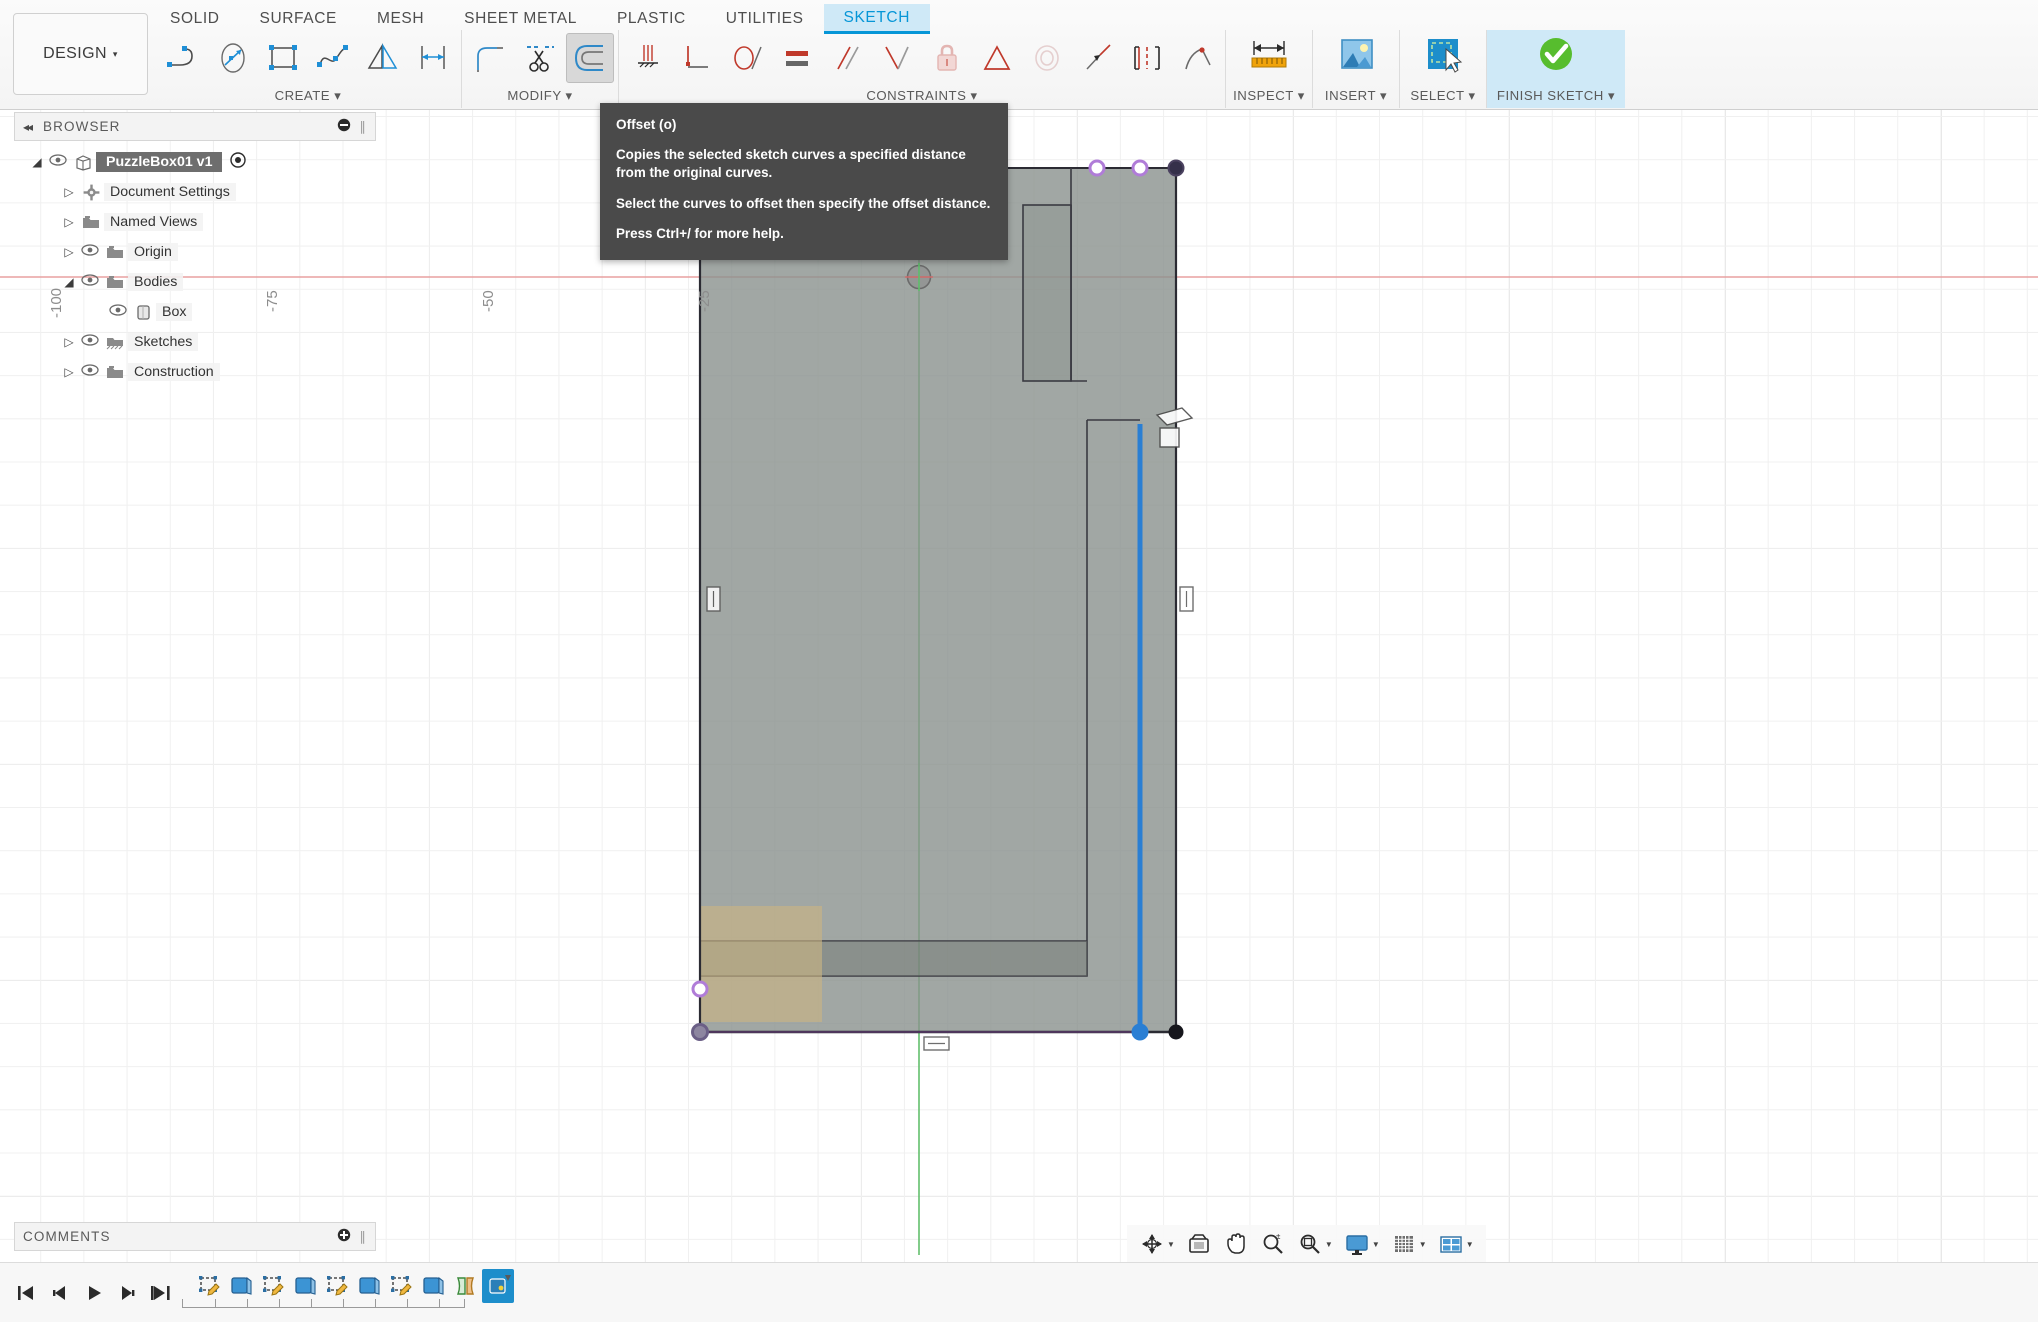  What do you see at coordinates (747, 58) in the screenshot?
I see `tangent-icon` at bounding box center [747, 58].